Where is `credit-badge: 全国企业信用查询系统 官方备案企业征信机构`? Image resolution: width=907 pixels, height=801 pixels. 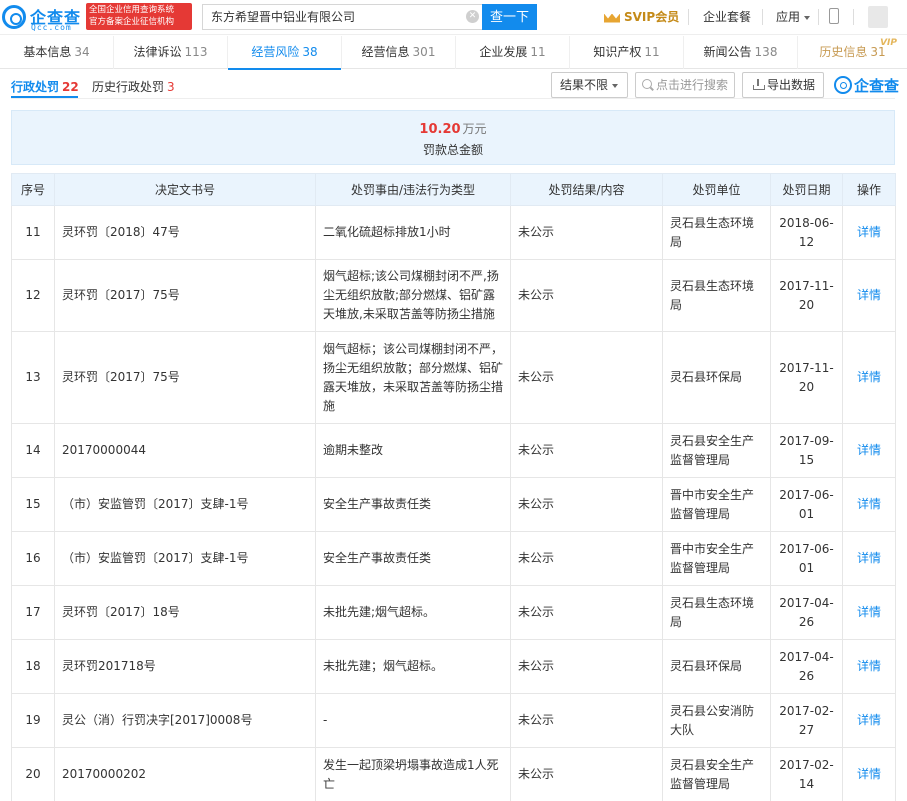
credit-badge: 全国企业信用查询系统 官方备案企业征信机构 is located at coordinates (139, 16).